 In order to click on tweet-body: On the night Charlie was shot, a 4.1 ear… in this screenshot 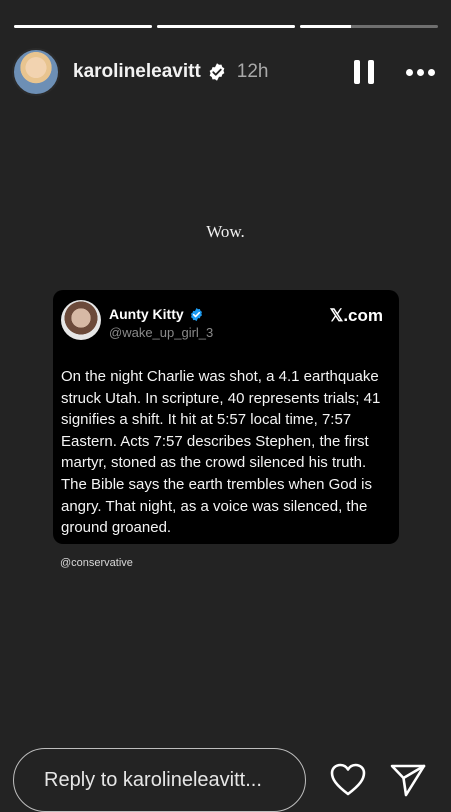, I will do `click(221, 452)`.